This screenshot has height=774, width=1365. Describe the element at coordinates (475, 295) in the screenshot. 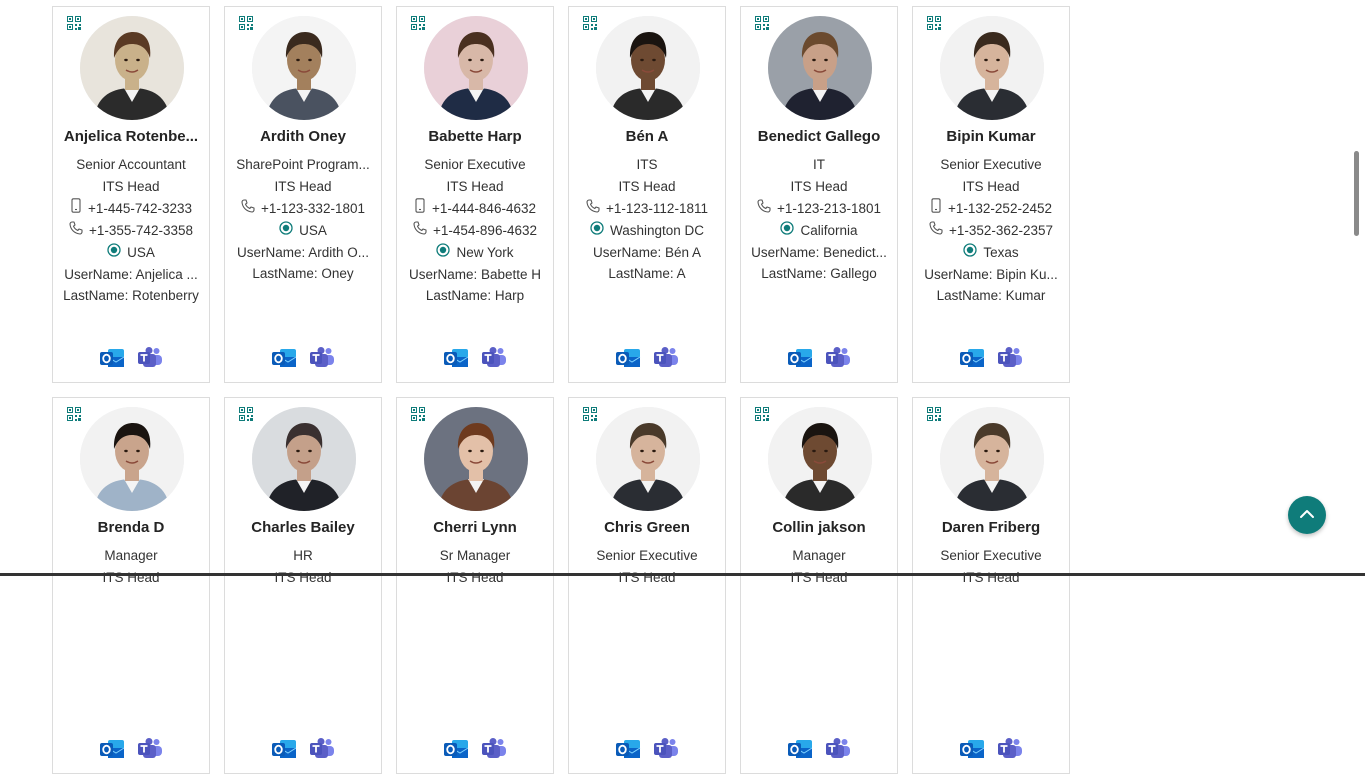

I see `lastname: LastName: Harp` at that location.